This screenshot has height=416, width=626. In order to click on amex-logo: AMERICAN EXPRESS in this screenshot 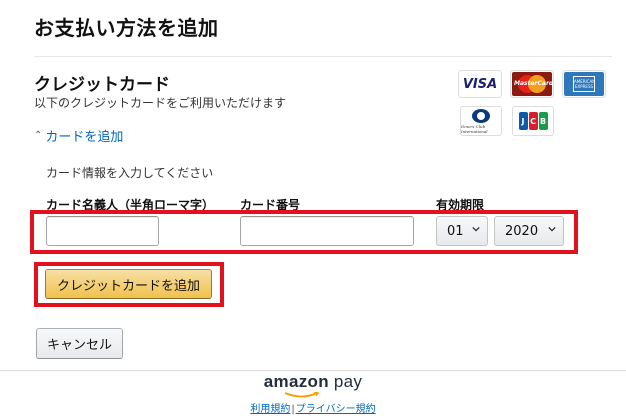, I will do `click(584, 84)`.